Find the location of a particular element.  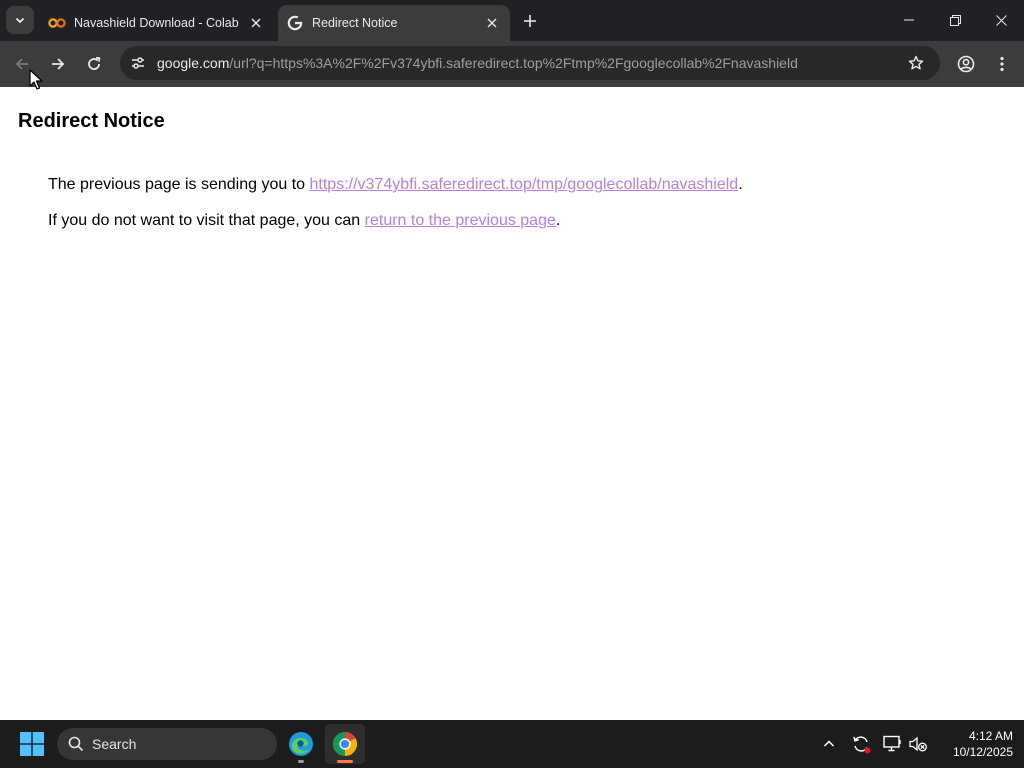

tab-redirect-notice: Redirect Notice is located at coordinates (394, 23).